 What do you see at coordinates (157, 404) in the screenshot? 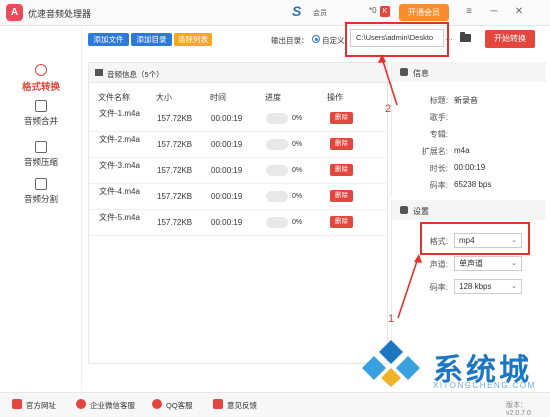
I see `qq-icon` at bounding box center [157, 404].